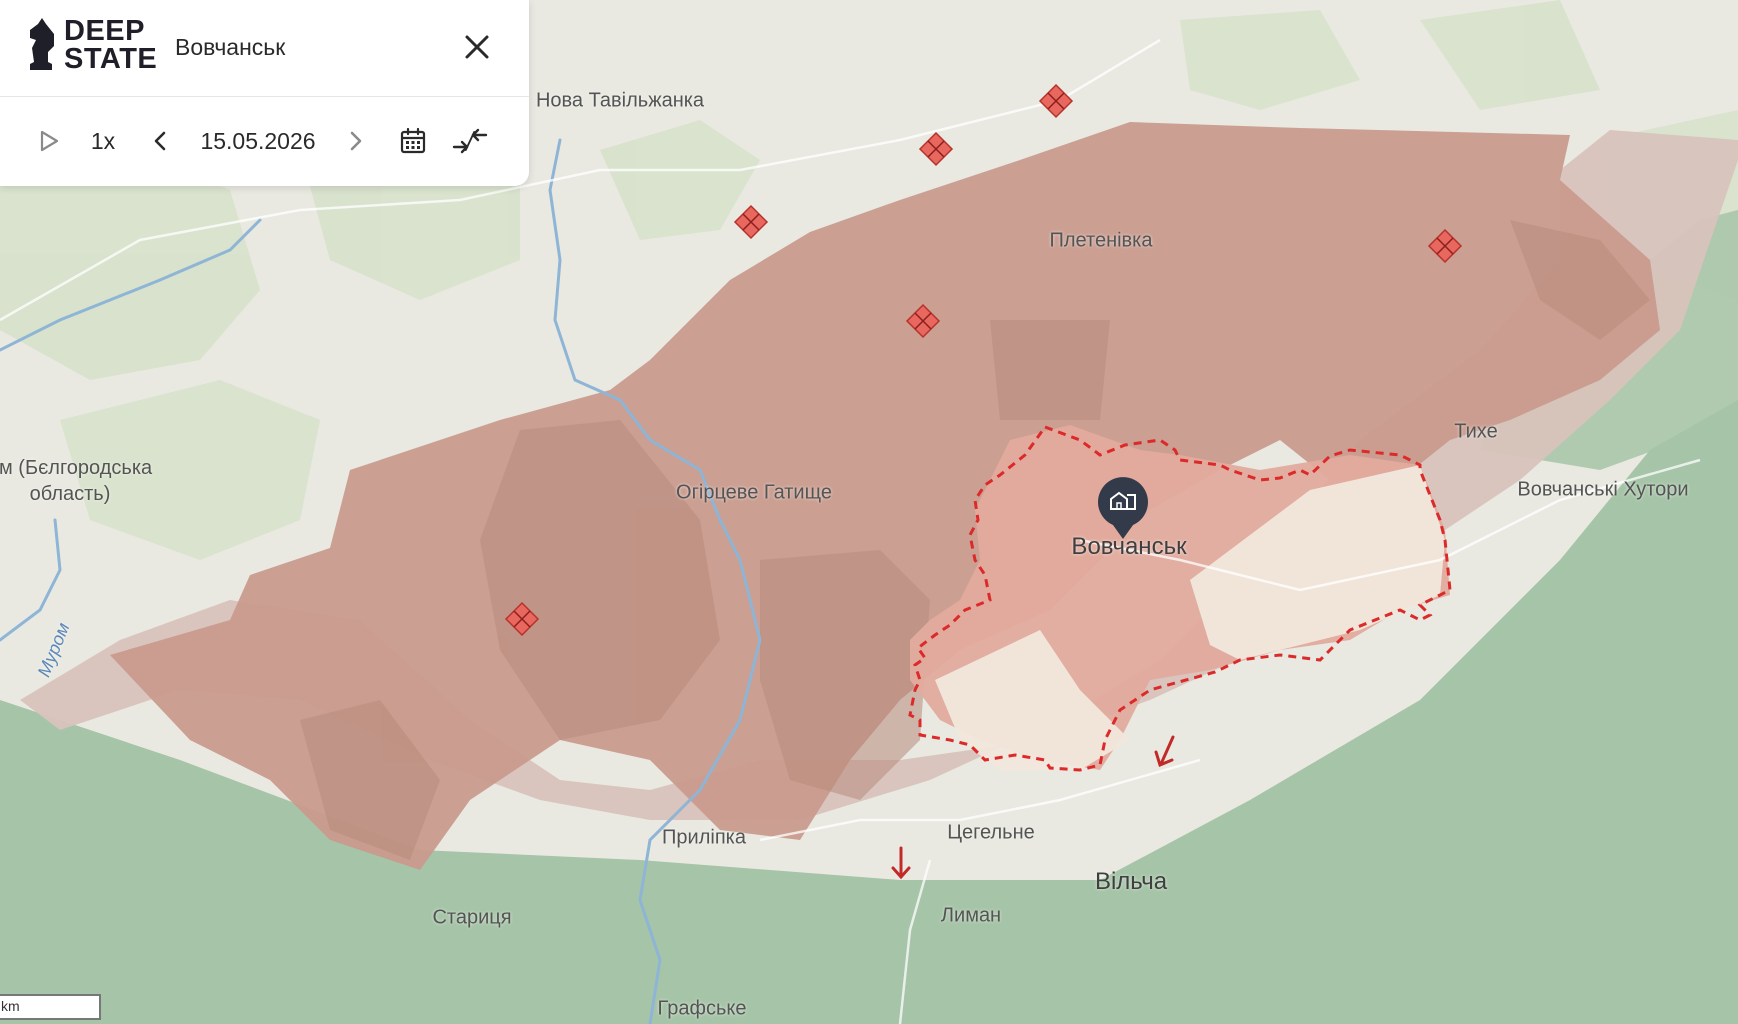 The width and height of the screenshot is (1738, 1024). I want to click on label-vovchansk: Вовчанськ, so click(1129, 546).